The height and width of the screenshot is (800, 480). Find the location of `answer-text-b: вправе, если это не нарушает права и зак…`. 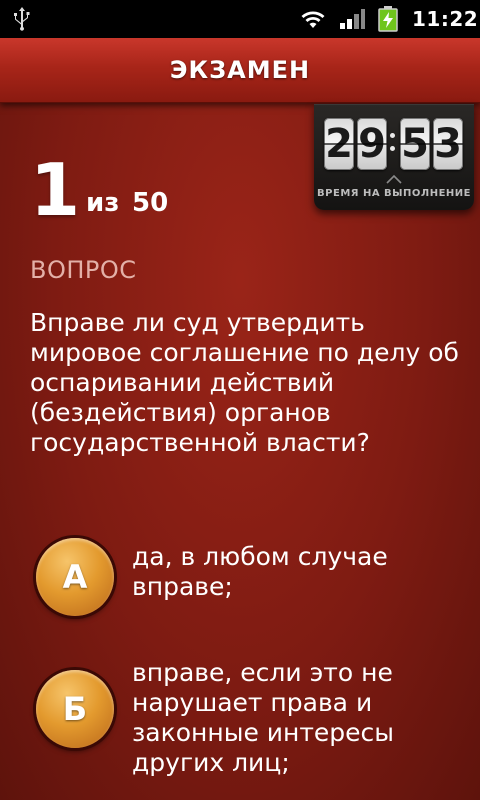

answer-text-b: вправе, если это не нарушает права и зак… is located at coordinates (297, 718).